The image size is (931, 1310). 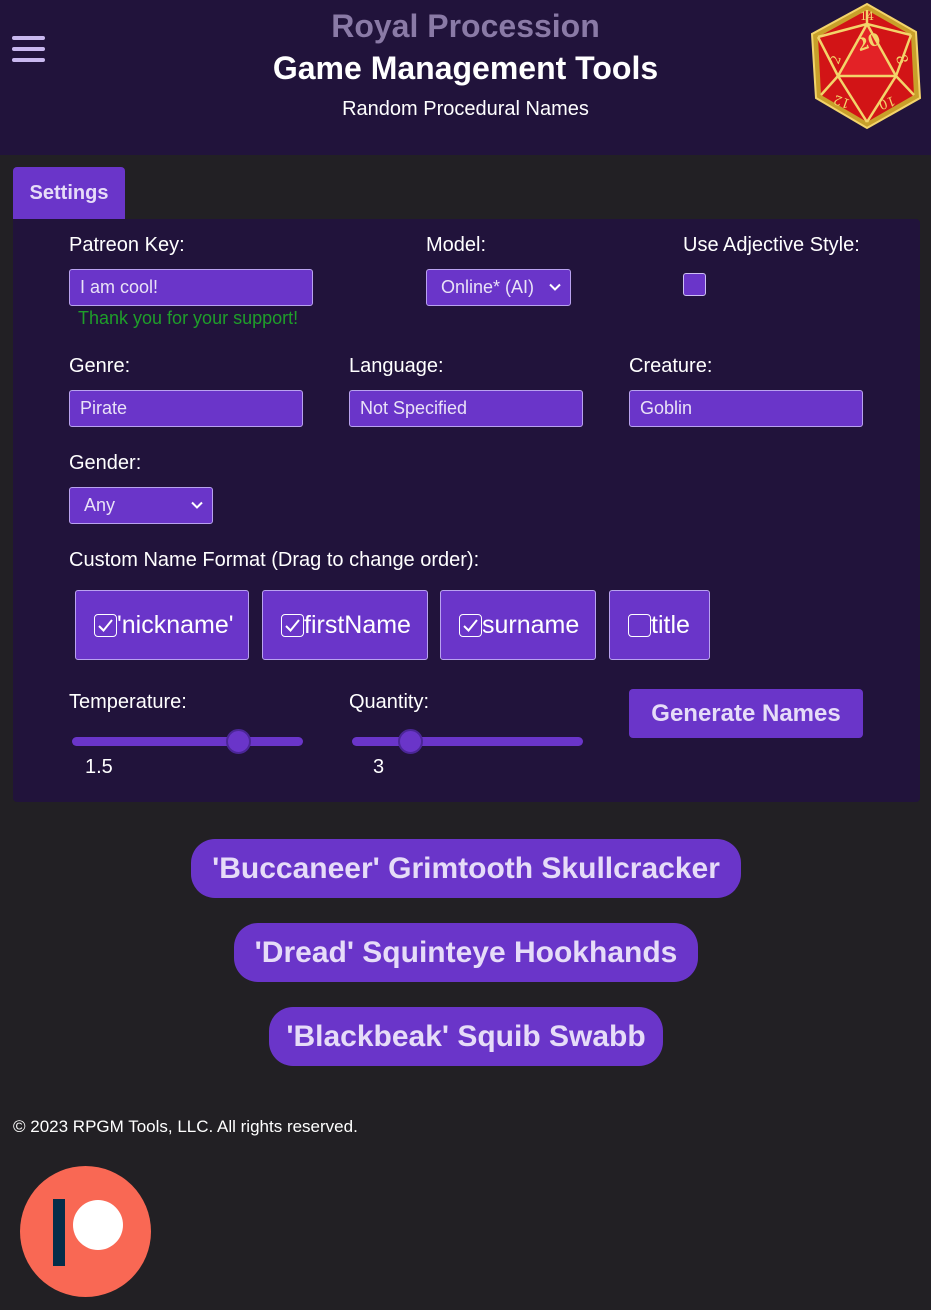 I want to click on firstname-checkbox, so click(x=292, y=625).